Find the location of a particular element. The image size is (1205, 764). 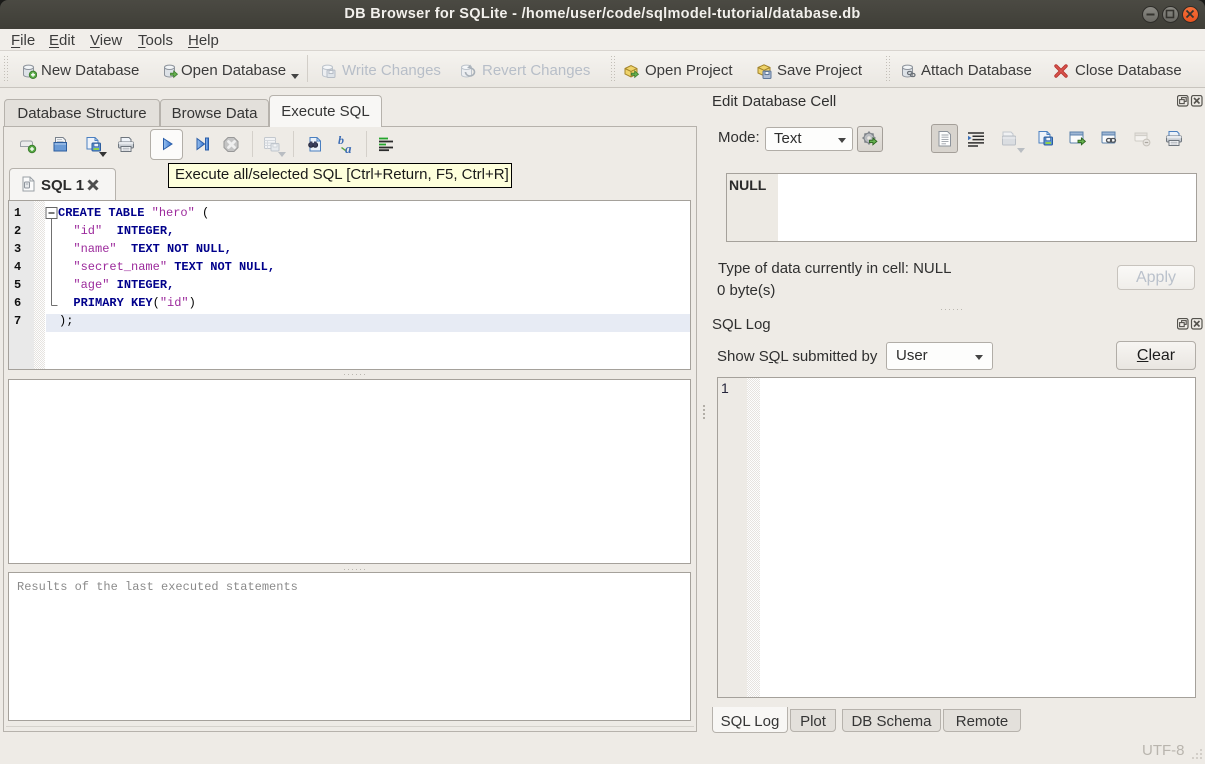

svg-text: a is located at coordinates (348, 148).